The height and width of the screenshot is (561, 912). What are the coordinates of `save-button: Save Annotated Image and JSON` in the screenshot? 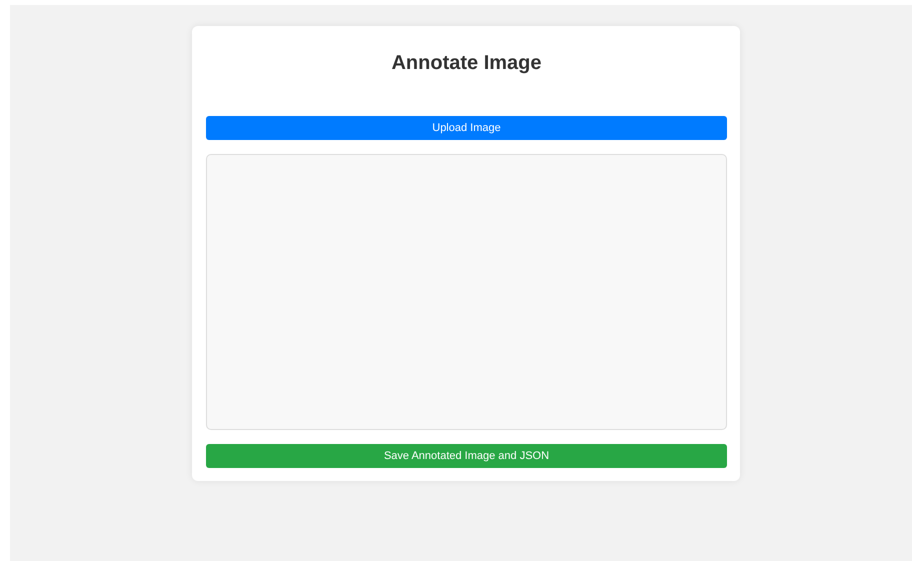 It's located at (466, 456).